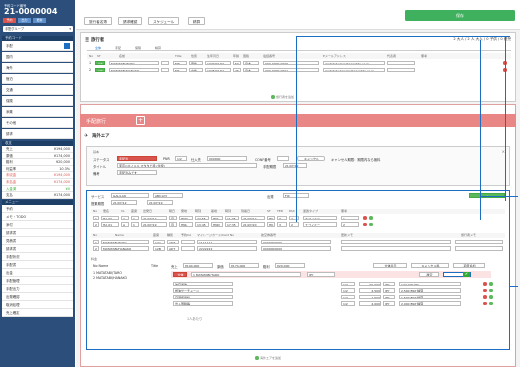 Image resolution: width=520 pixels, height=367 pixels. I want to click on pax-cell-name: MATATABI/TARO, so click(125, 242).